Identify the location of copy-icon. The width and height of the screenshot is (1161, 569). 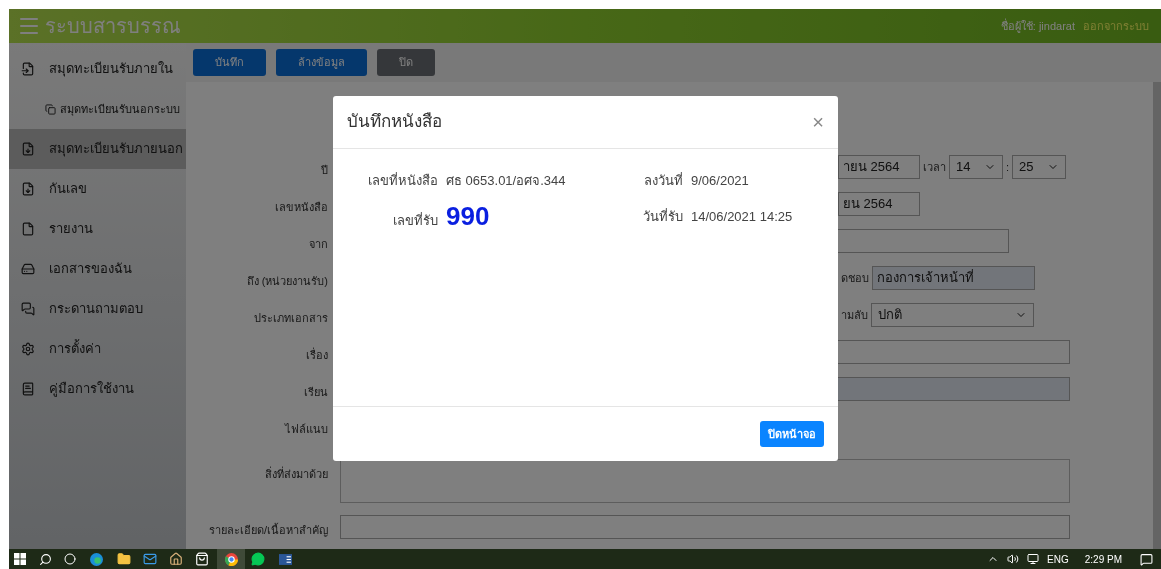
(50, 109).